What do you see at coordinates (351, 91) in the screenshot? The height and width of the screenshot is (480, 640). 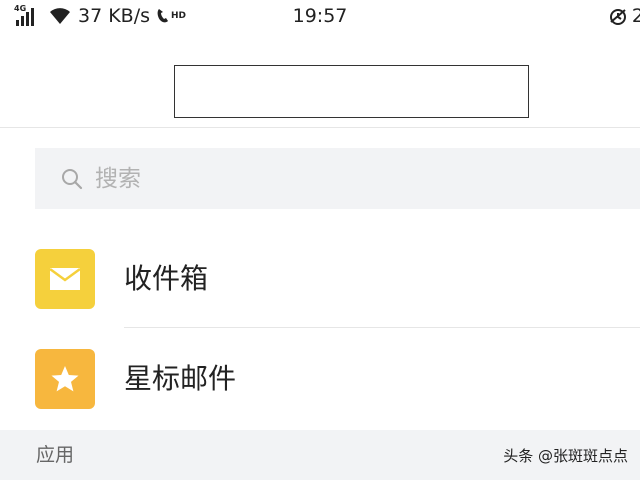 I see `page-title-box` at bounding box center [351, 91].